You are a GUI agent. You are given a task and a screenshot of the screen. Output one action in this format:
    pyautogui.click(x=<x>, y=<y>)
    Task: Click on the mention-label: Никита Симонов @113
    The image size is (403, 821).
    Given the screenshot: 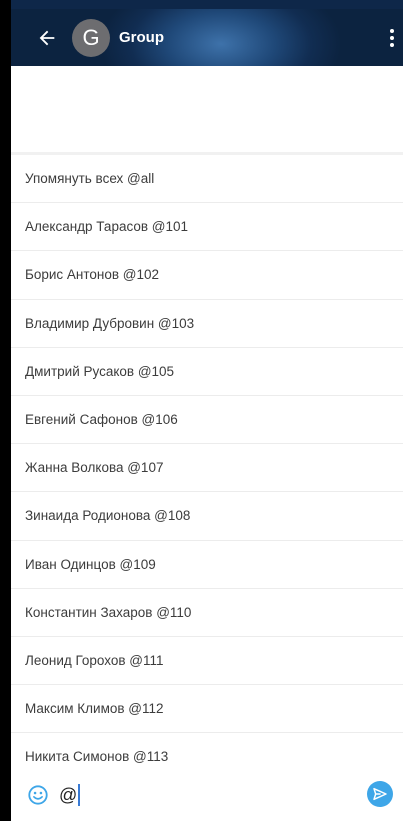 What is the action you would take?
    pyautogui.click(x=97, y=757)
    